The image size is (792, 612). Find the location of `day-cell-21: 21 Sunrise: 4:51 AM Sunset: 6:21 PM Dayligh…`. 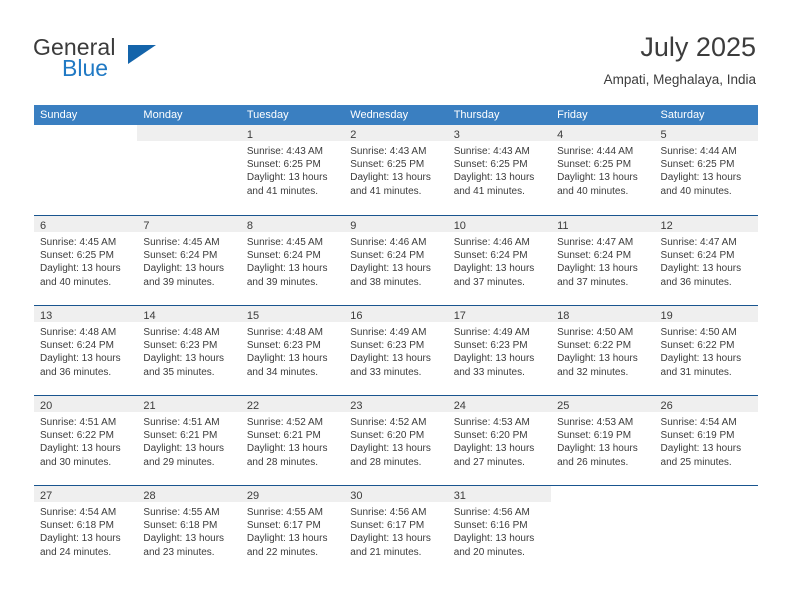

day-cell-21: 21 Sunrise: 4:51 AM Sunset: 6:21 PM Dayligh… is located at coordinates (189, 440).